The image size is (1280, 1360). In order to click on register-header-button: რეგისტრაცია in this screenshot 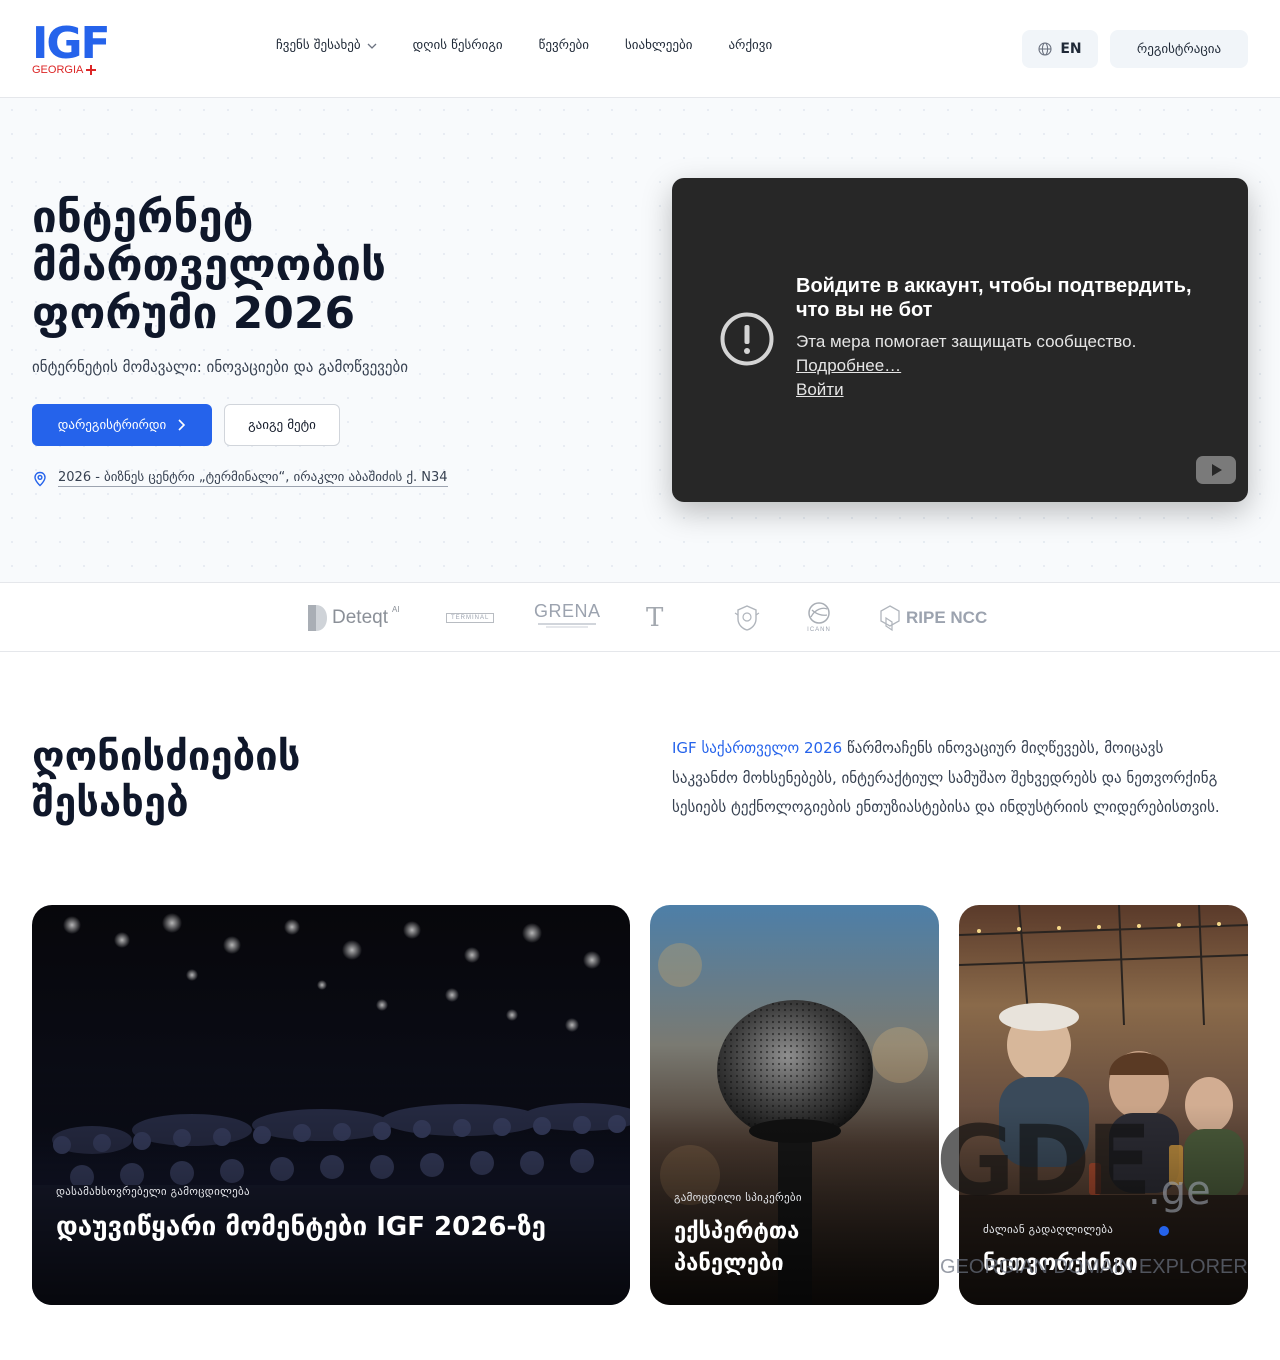, I will do `click(1179, 49)`.